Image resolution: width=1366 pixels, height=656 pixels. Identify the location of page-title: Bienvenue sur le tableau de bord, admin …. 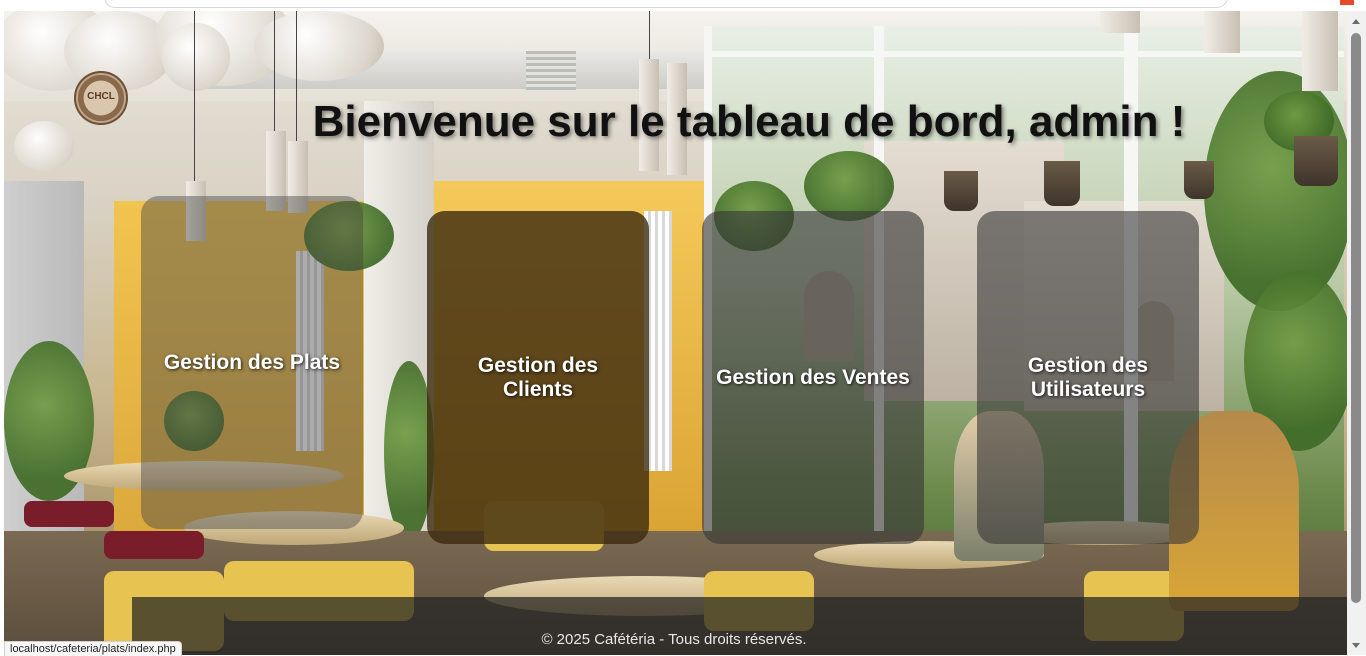
(749, 121).